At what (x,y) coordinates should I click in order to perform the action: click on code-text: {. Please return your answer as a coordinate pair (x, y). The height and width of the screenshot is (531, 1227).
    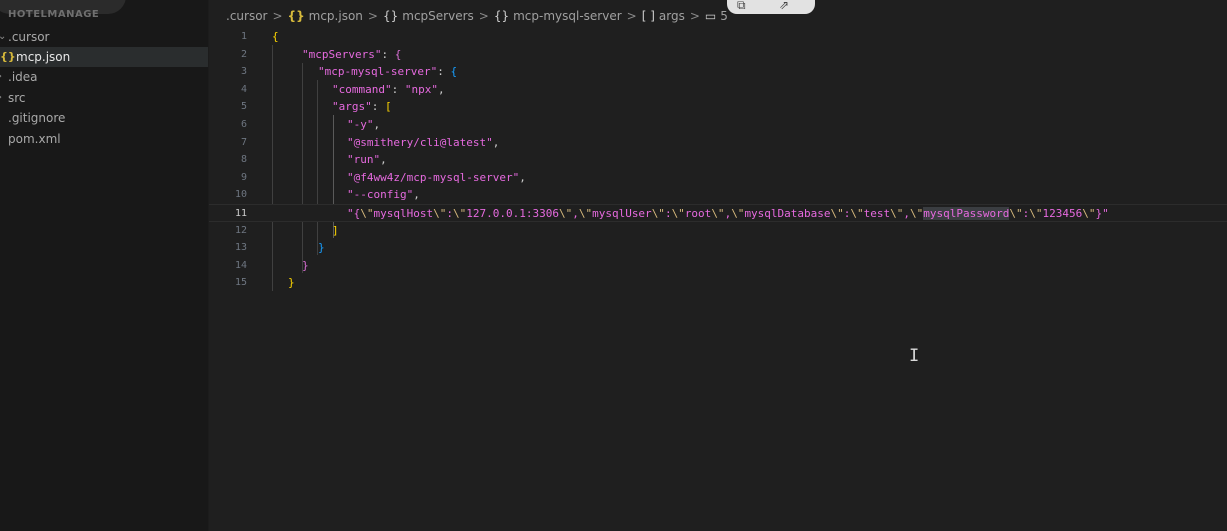
    Looking at the image, I should click on (275, 37).